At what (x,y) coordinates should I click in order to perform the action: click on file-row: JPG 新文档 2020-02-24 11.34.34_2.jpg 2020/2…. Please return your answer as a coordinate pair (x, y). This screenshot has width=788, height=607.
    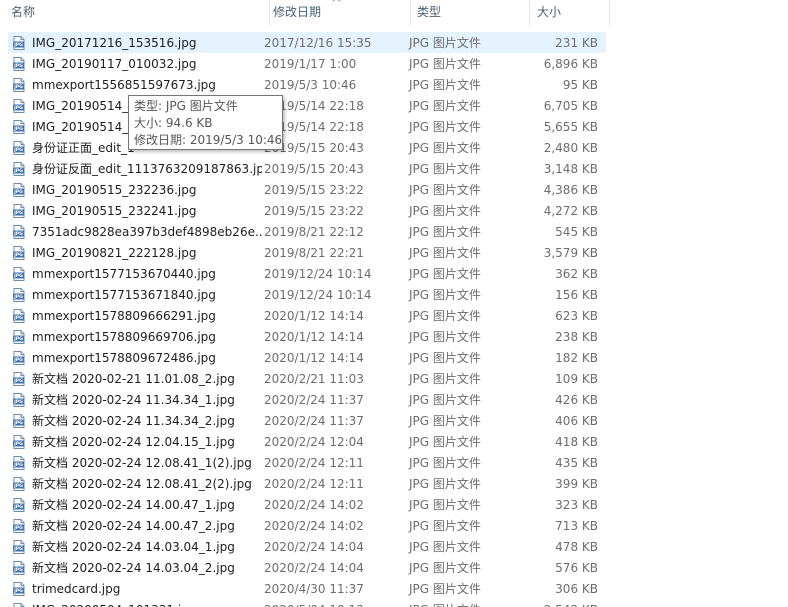
    Looking at the image, I should click on (305, 420).